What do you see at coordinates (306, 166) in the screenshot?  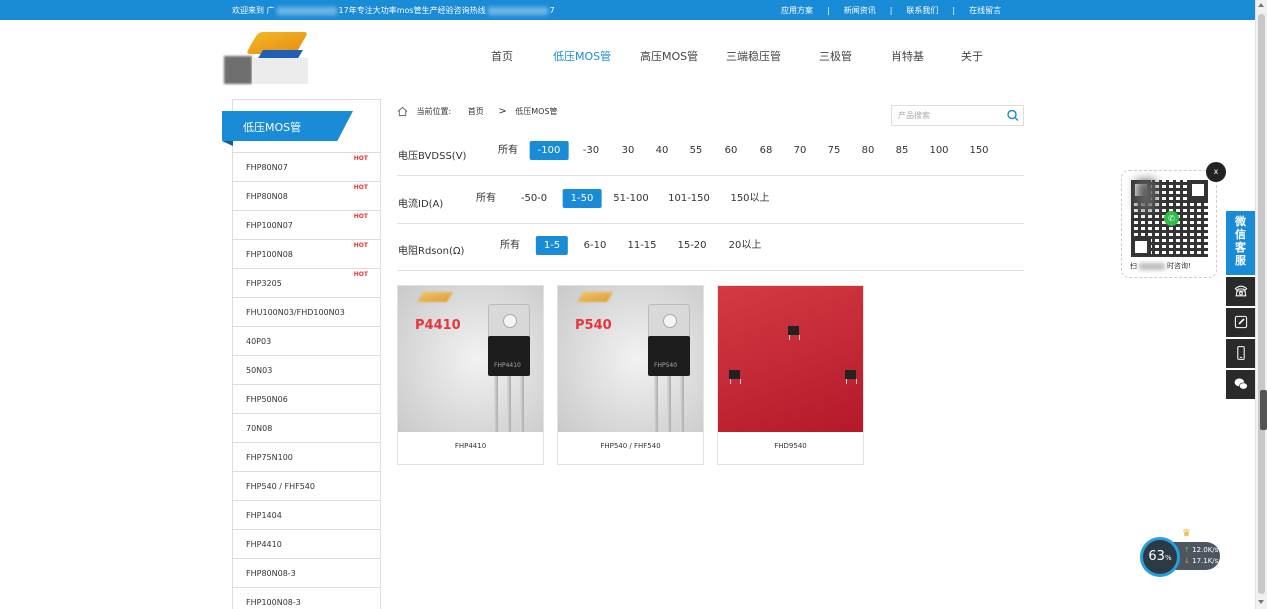 I see `sidebar-item: FHP80N07 HOT` at bounding box center [306, 166].